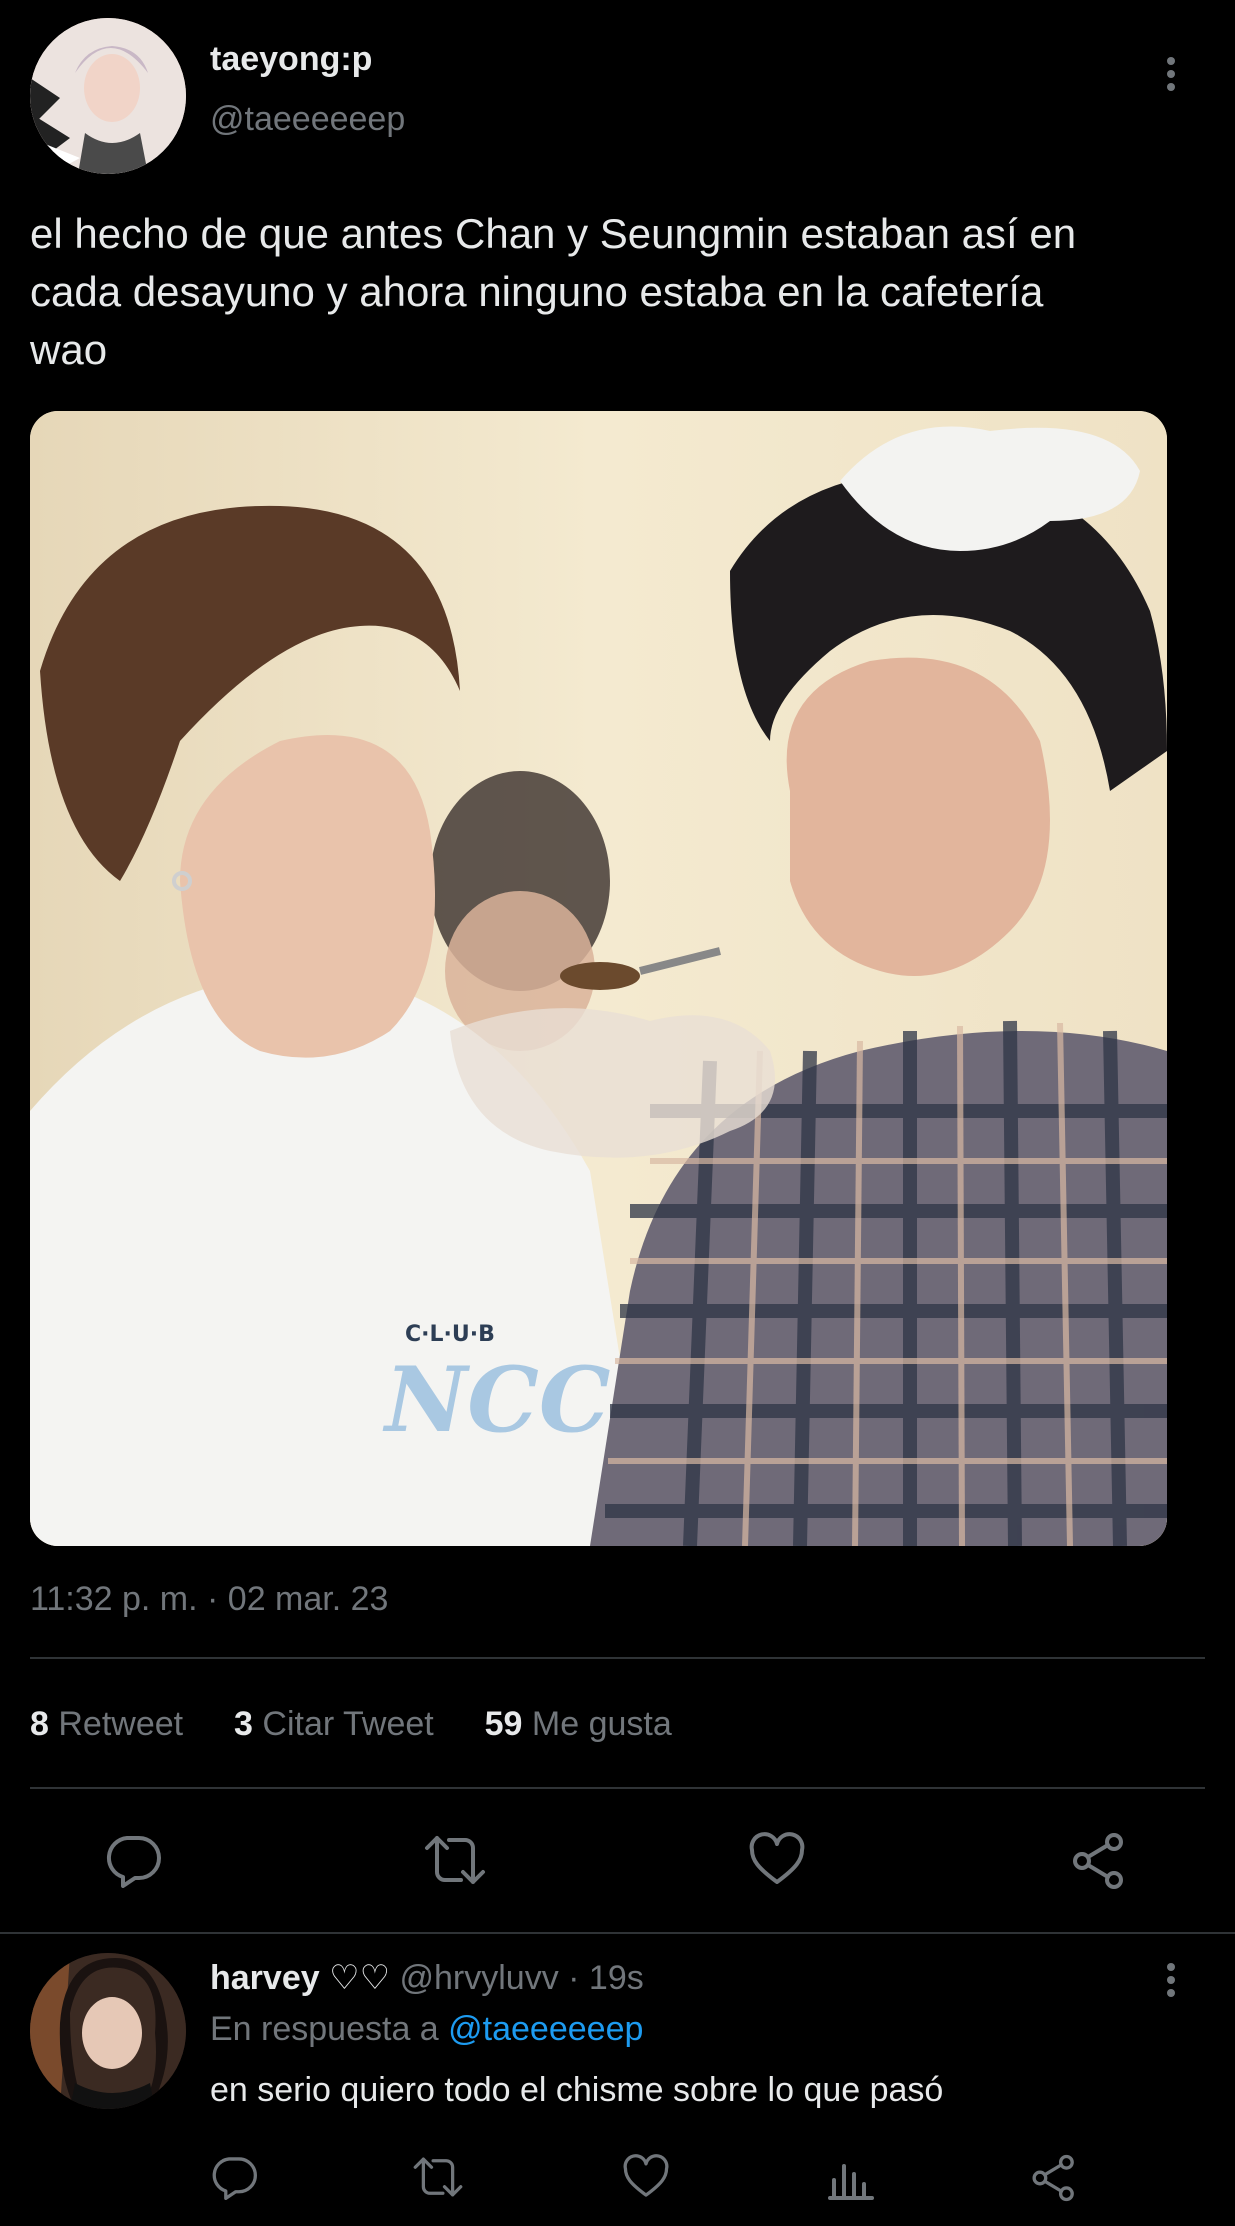 This screenshot has height=2226, width=1235. I want to click on tweet-text-line: wao, so click(69, 349).